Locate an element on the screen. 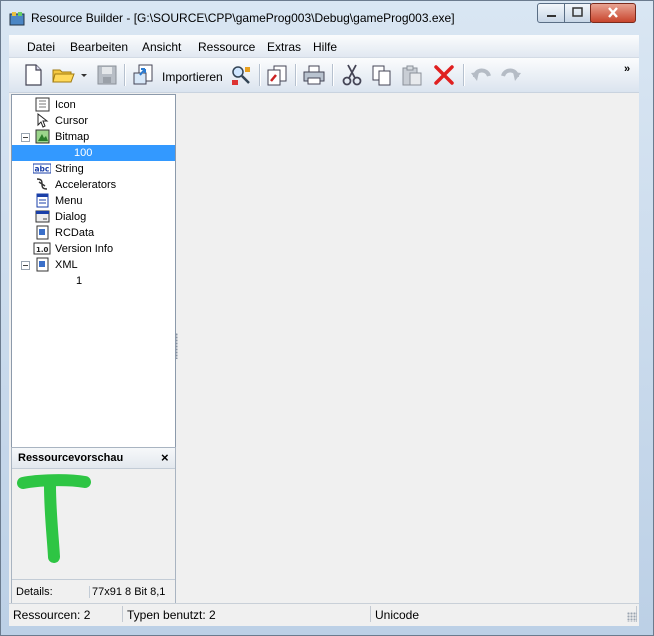 Image resolution: width=654 pixels, height=636 pixels. dropdown-arrow-icon is located at coordinates (84, 75).